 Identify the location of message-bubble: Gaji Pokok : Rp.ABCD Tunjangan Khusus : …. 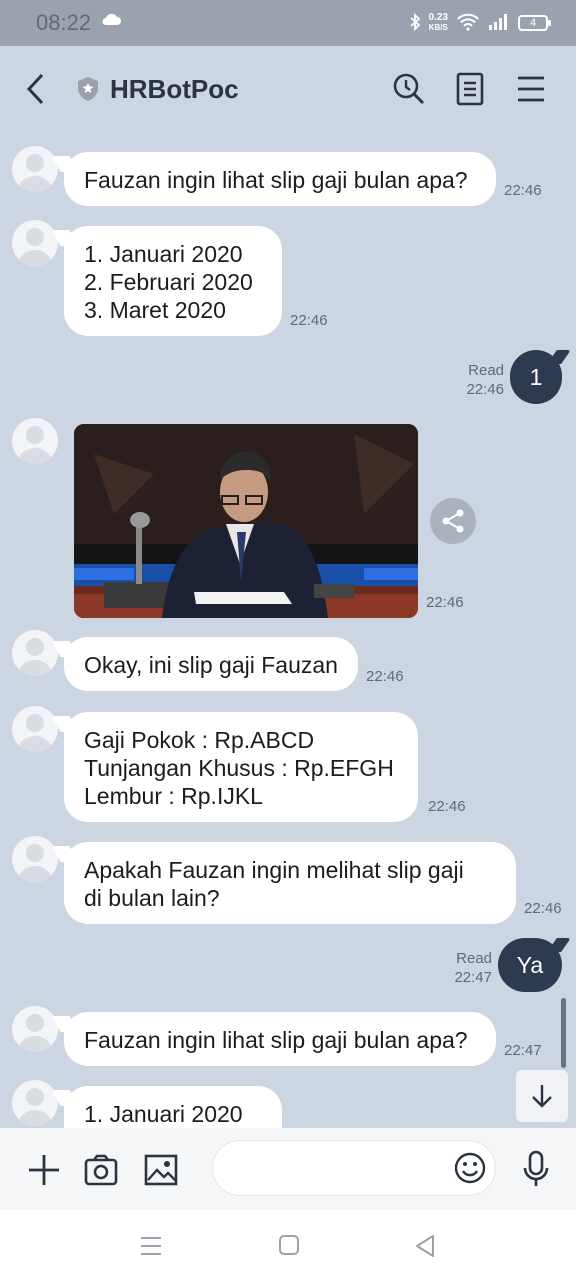
(241, 767).